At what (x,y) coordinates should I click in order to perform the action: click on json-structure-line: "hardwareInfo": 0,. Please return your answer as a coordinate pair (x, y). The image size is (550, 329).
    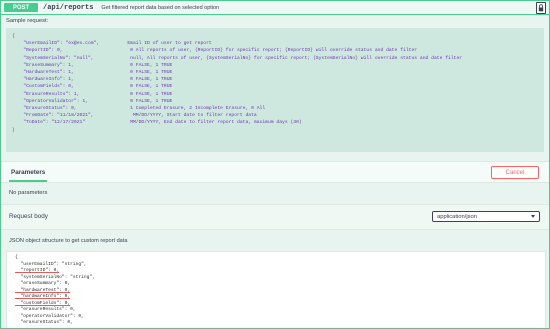
    Looking at the image, I should click on (45, 296).